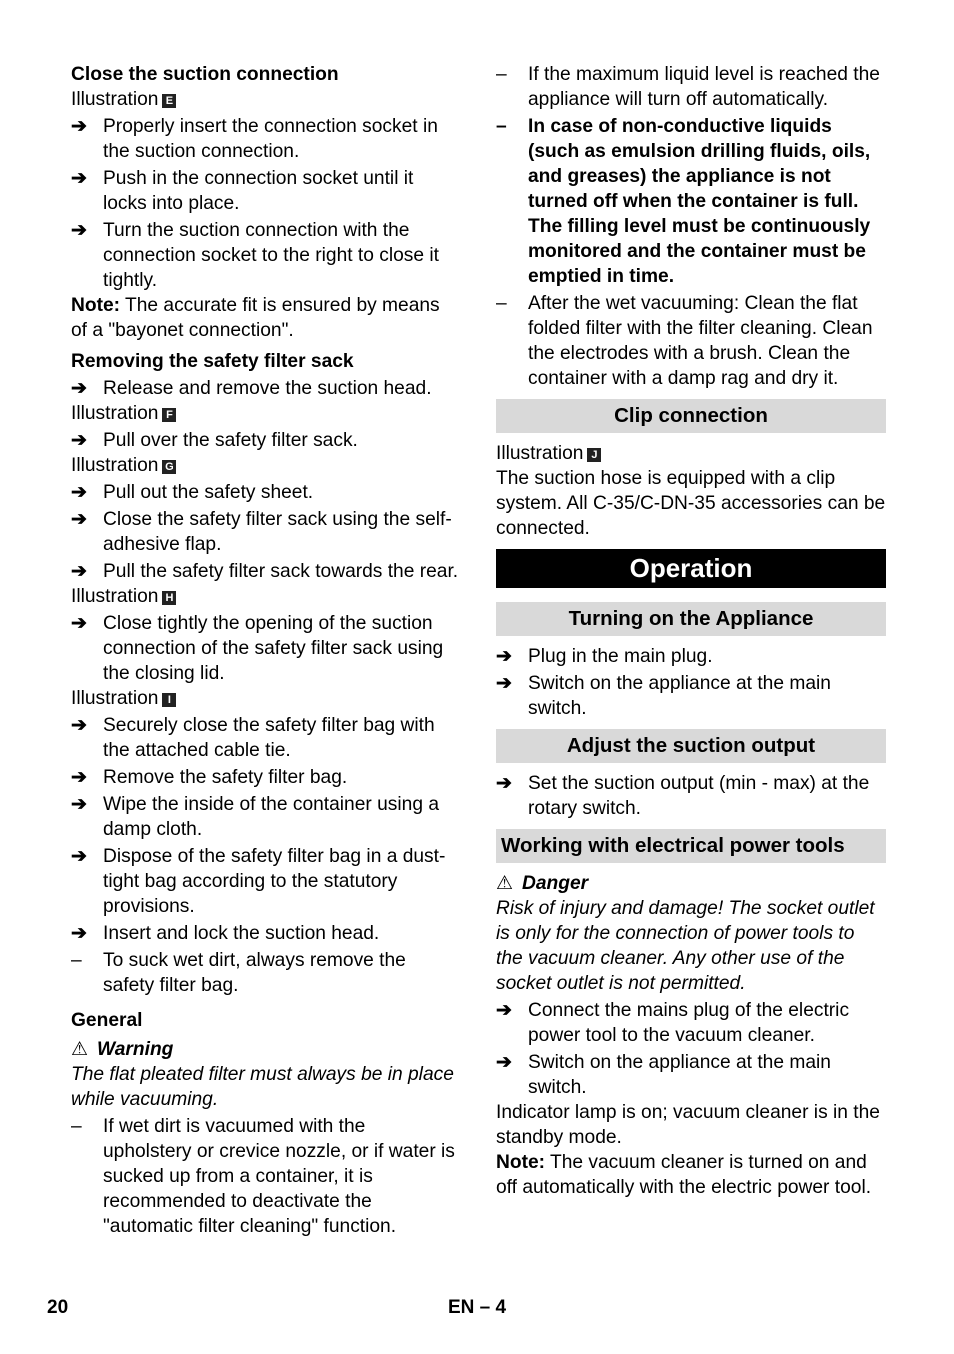 This screenshot has height=1354, width=954. Describe the element at coordinates (265, 465) in the screenshot. I see `illustration-ref: Illustration G` at that location.